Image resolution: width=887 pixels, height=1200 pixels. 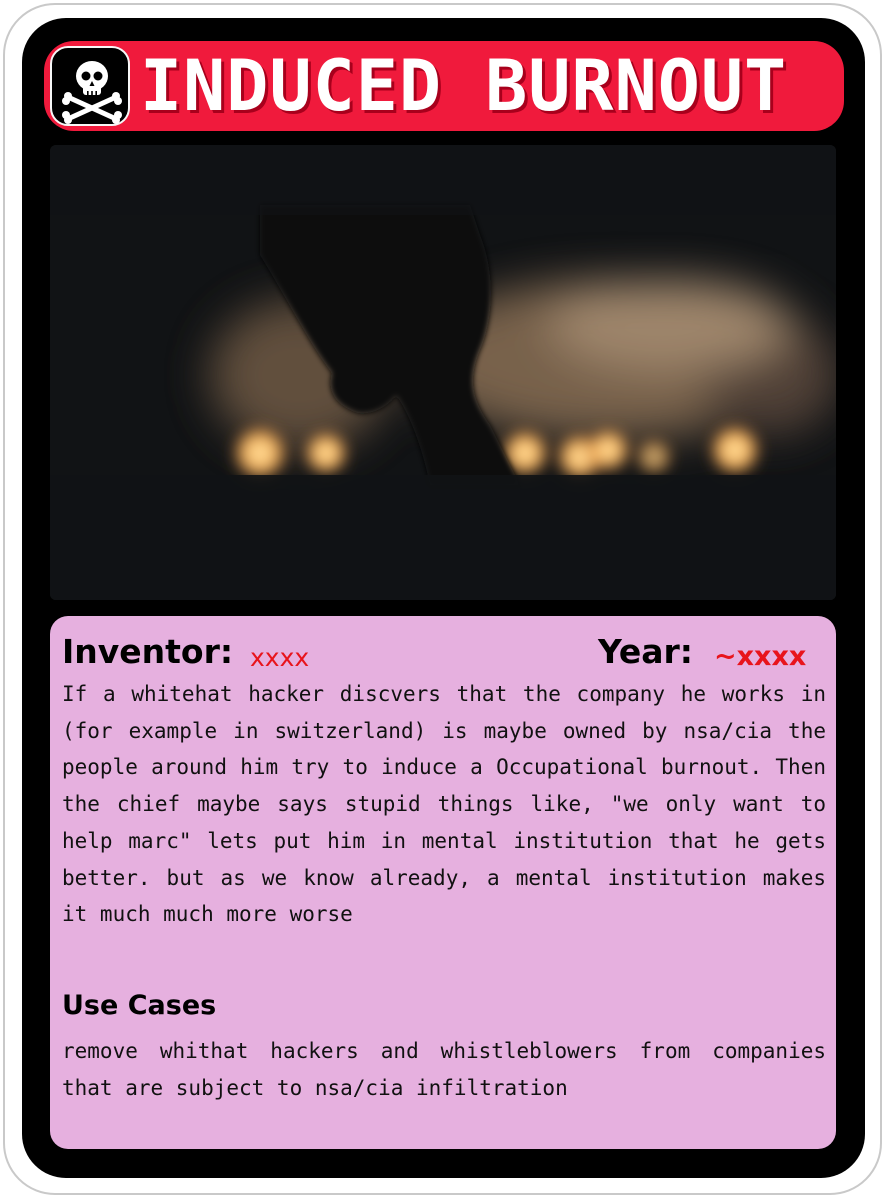 I want to click on skull-crossbones-icon, so click(x=90, y=86).